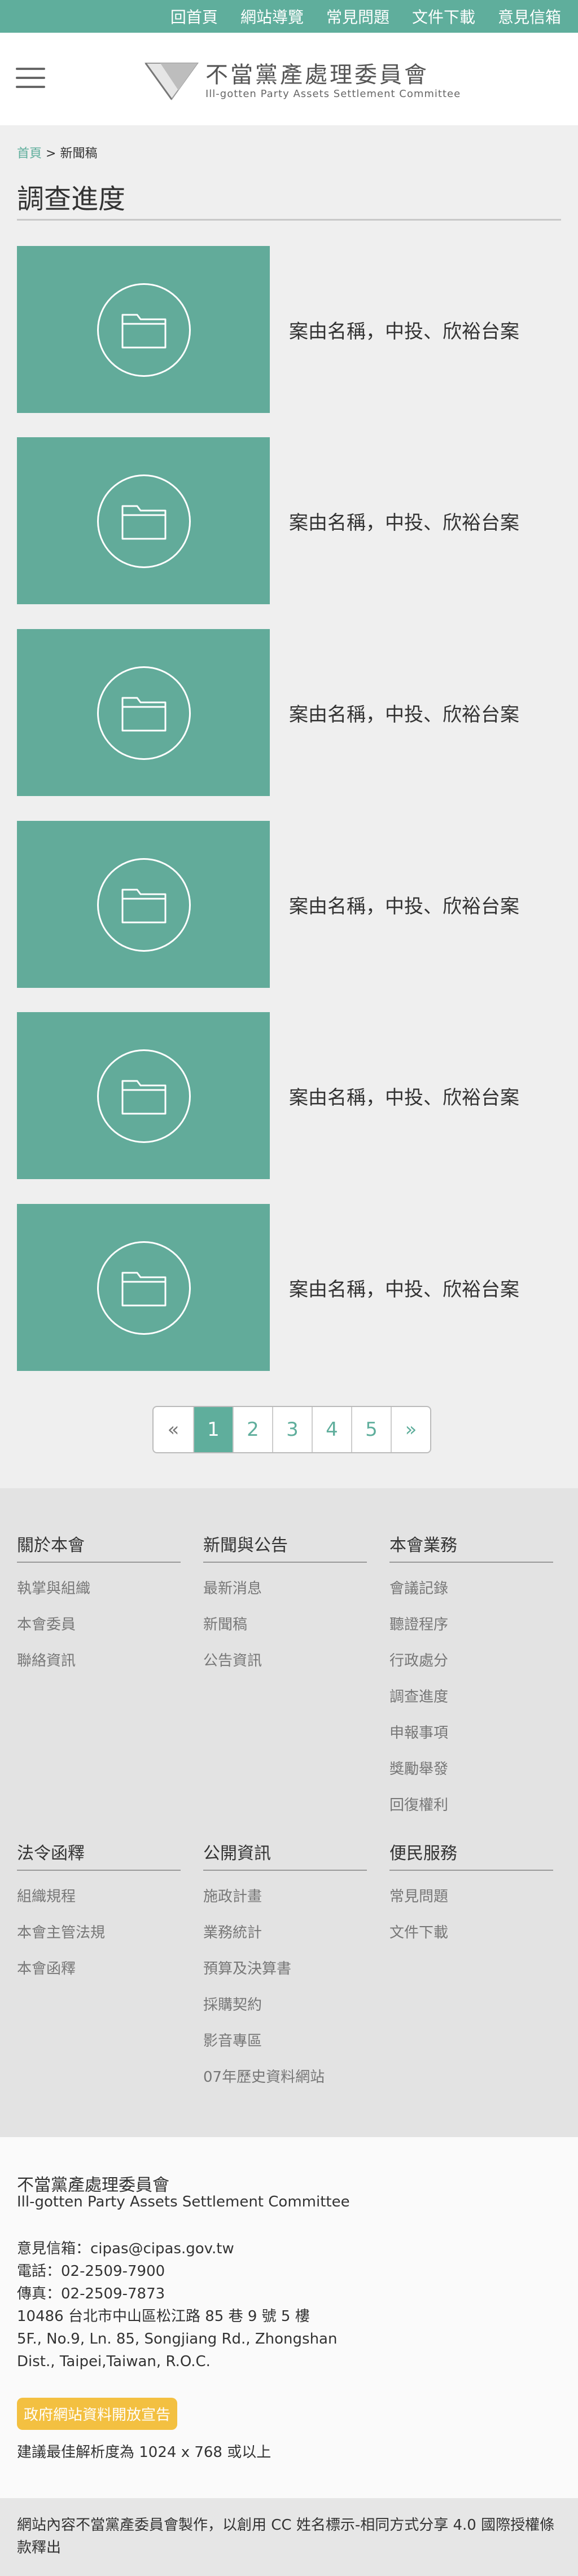  What do you see at coordinates (272, 16) in the screenshot?
I see `top-nav-sitemap-link: 網站導覽` at bounding box center [272, 16].